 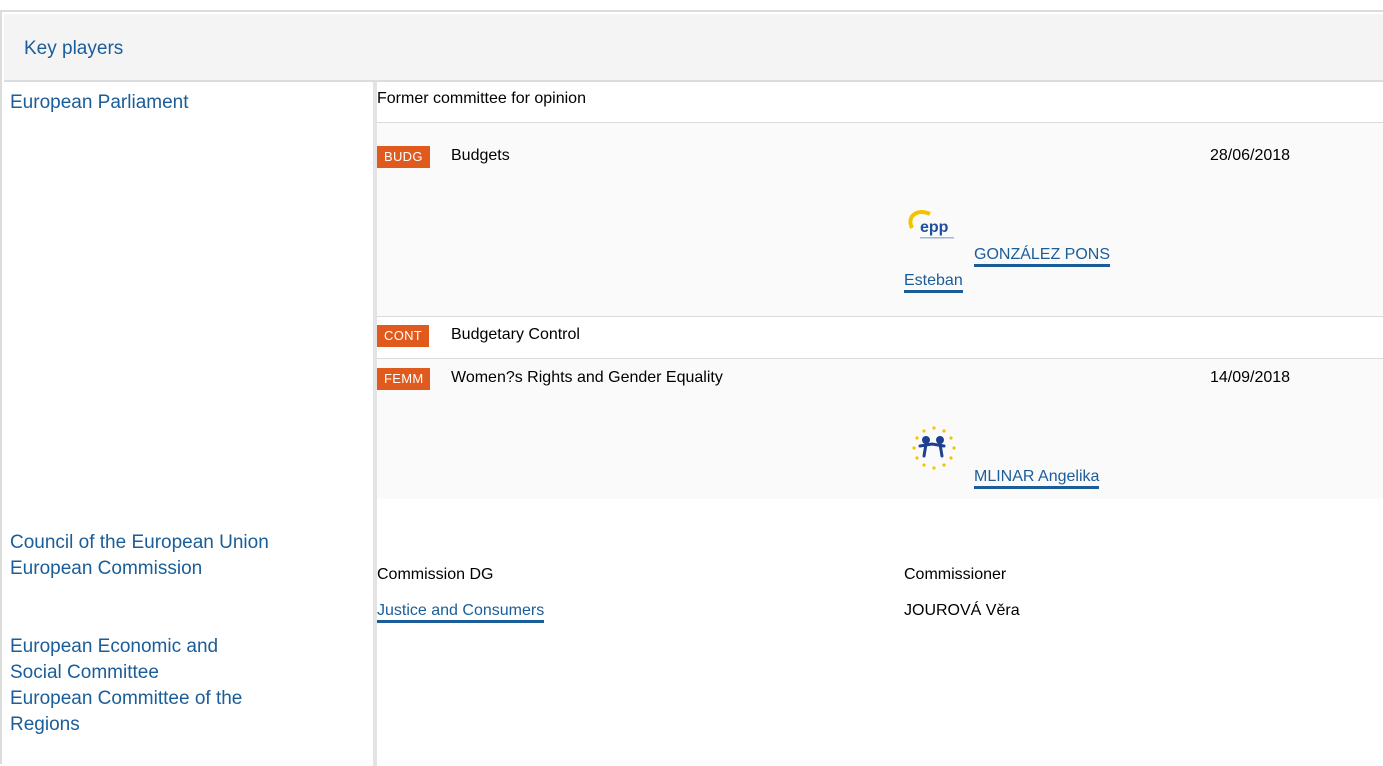 I want to click on panel-header: Key players, so click(x=693, y=48).